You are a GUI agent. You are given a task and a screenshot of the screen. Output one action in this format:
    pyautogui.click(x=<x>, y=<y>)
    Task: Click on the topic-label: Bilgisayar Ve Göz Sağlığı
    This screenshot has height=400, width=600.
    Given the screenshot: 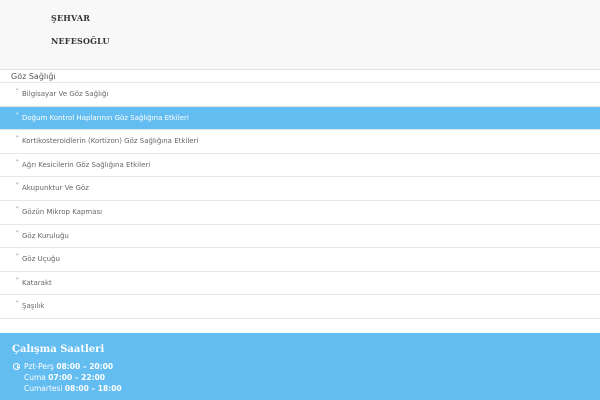 What is the action you would take?
    pyautogui.click(x=65, y=94)
    